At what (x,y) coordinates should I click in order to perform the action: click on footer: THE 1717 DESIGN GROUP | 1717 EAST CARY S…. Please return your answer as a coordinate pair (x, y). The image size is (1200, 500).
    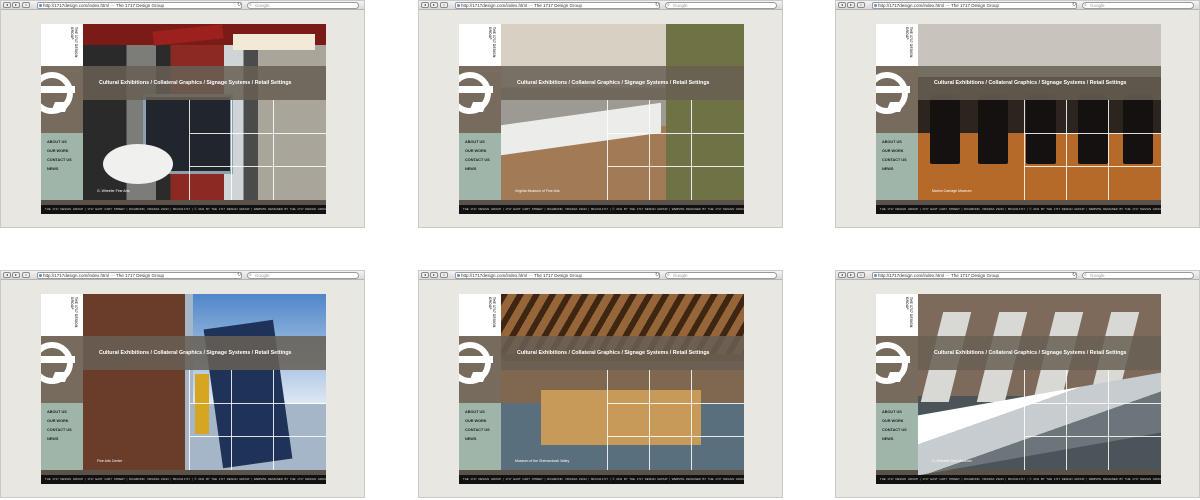
    Looking at the image, I should click on (601, 209).